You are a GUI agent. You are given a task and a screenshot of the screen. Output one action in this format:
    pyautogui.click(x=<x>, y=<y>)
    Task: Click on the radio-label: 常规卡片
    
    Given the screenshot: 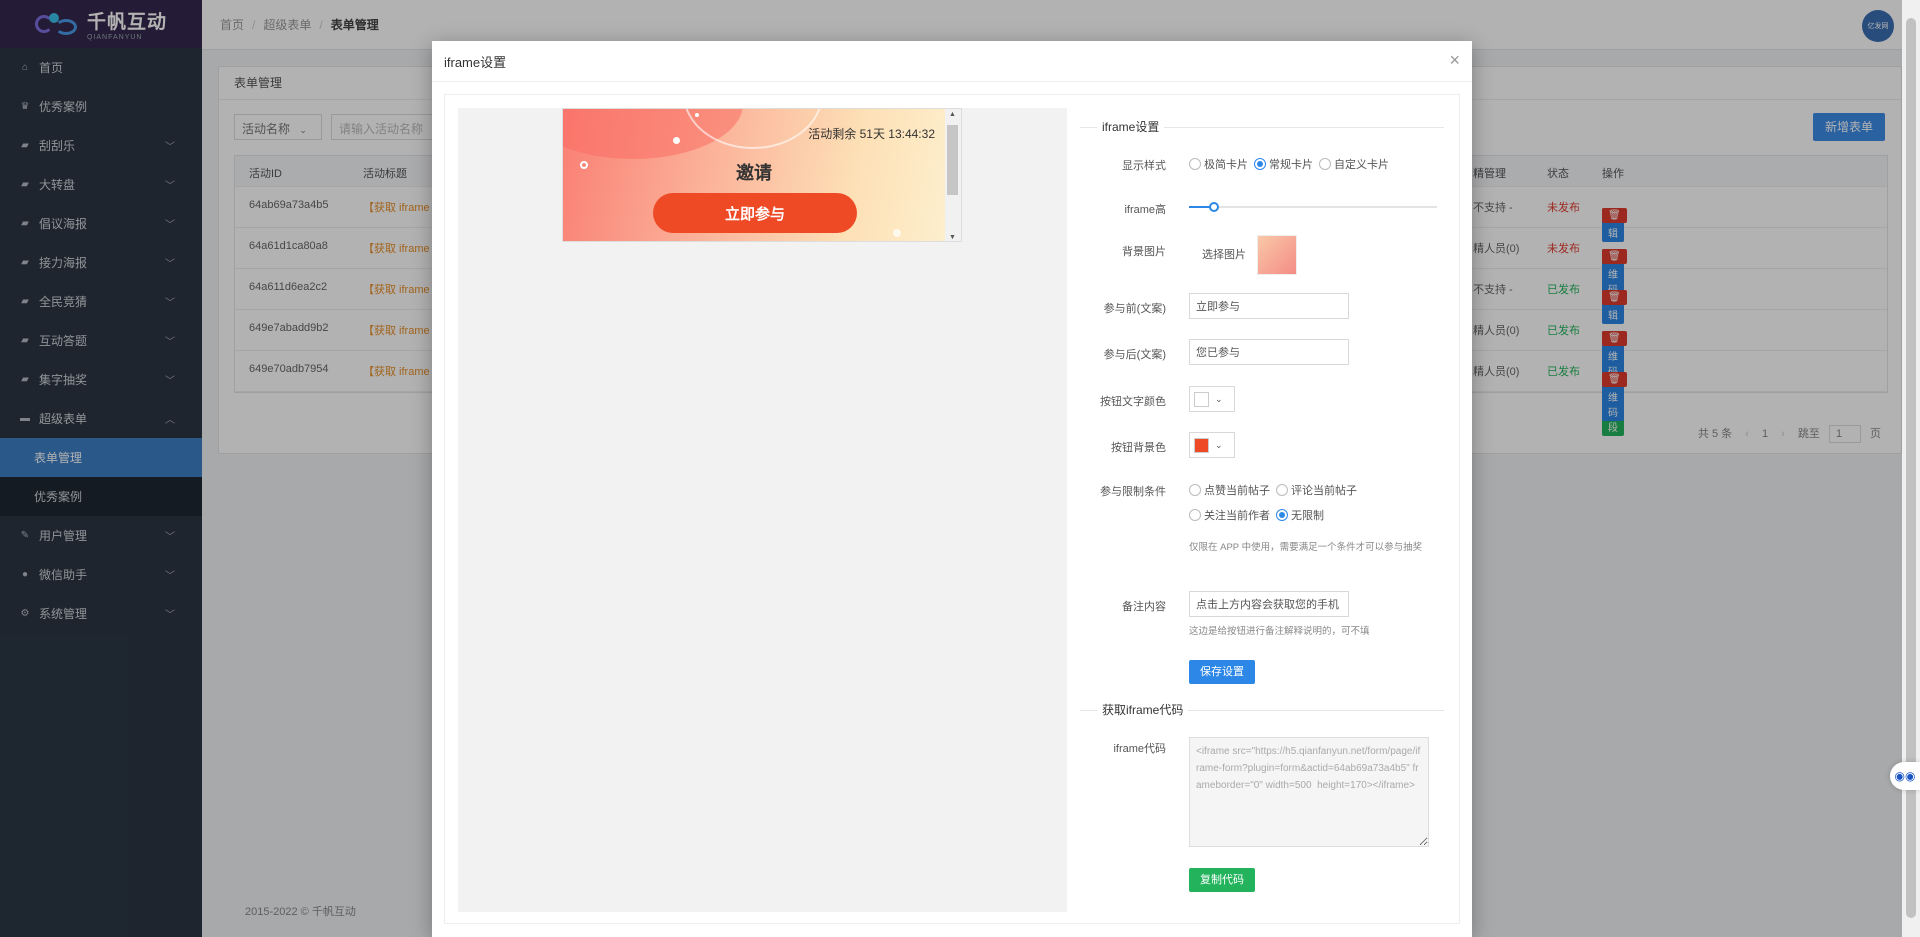 What is the action you would take?
    pyautogui.click(x=1291, y=165)
    